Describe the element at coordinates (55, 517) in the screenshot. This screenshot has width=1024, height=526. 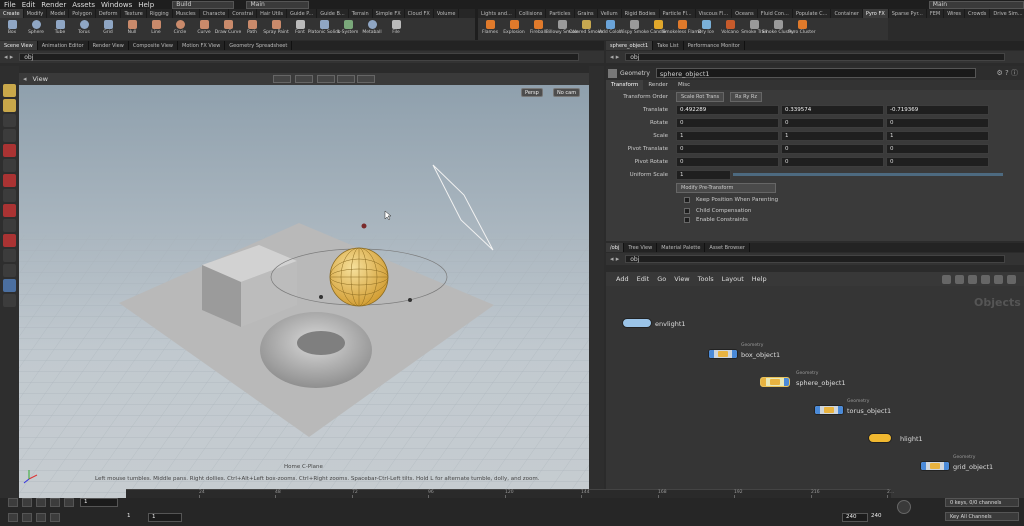
I see `settings-icon` at that location.